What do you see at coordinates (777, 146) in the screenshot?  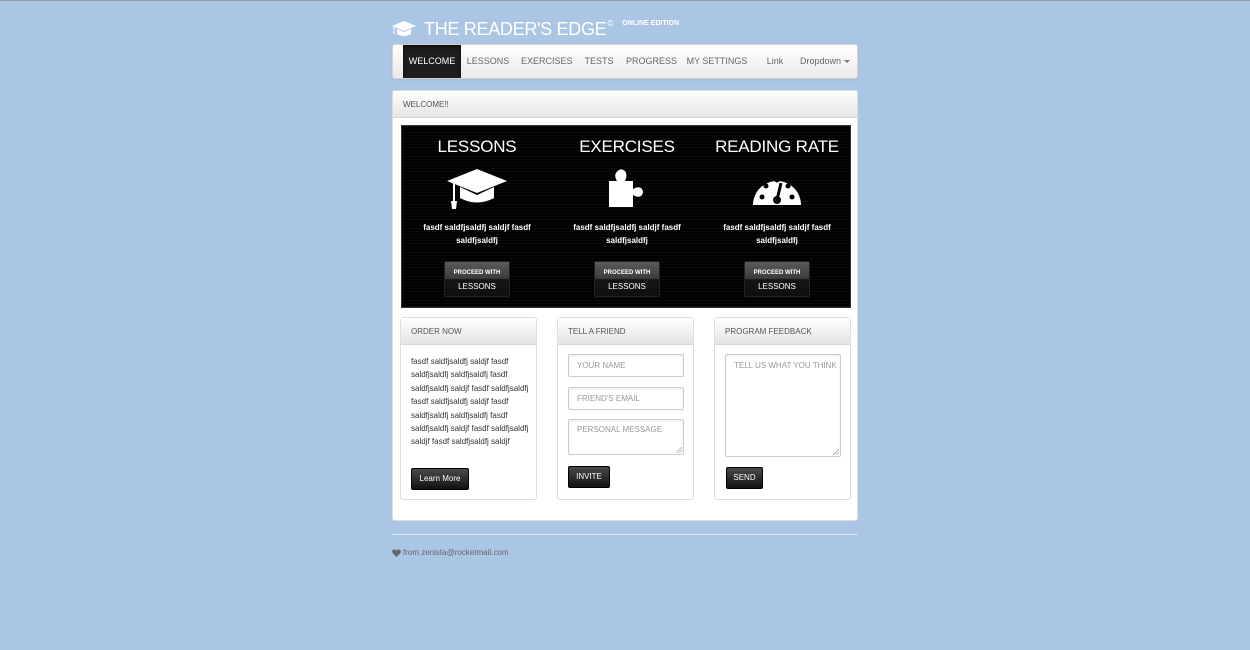 I see `feature-title: READING RATE` at bounding box center [777, 146].